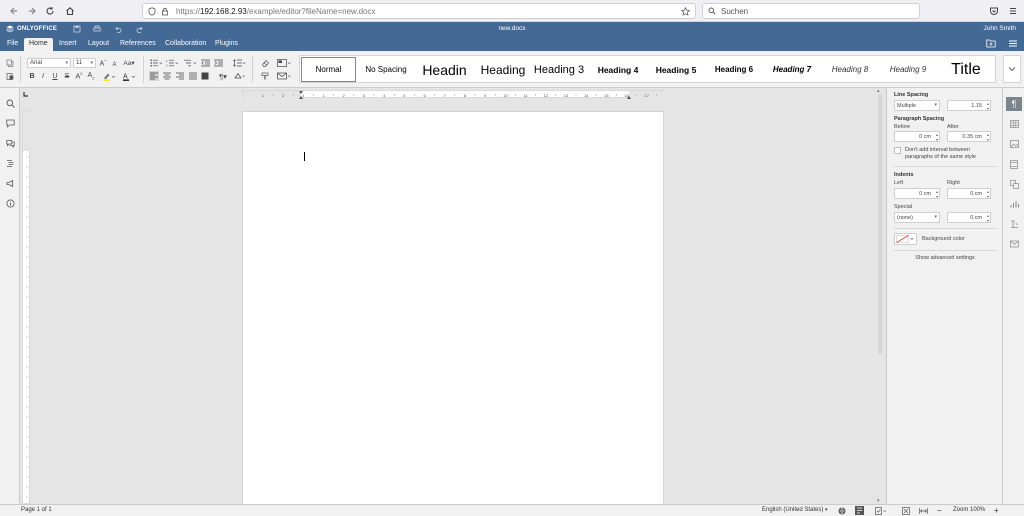  What do you see at coordinates (98, 44) in the screenshot?
I see `tab-layout: Layout` at bounding box center [98, 44].